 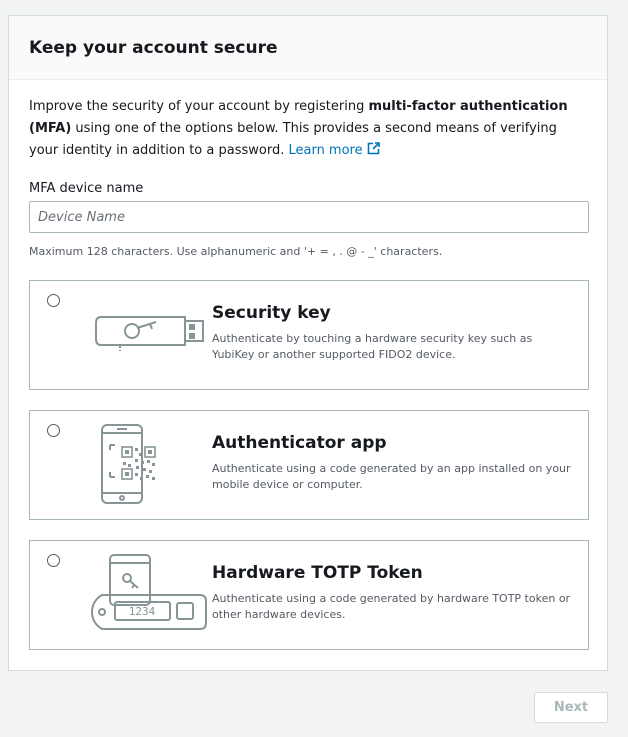 What do you see at coordinates (53, 300) in the screenshot?
I see `security-key-radio` at bounding box center [53, 300].